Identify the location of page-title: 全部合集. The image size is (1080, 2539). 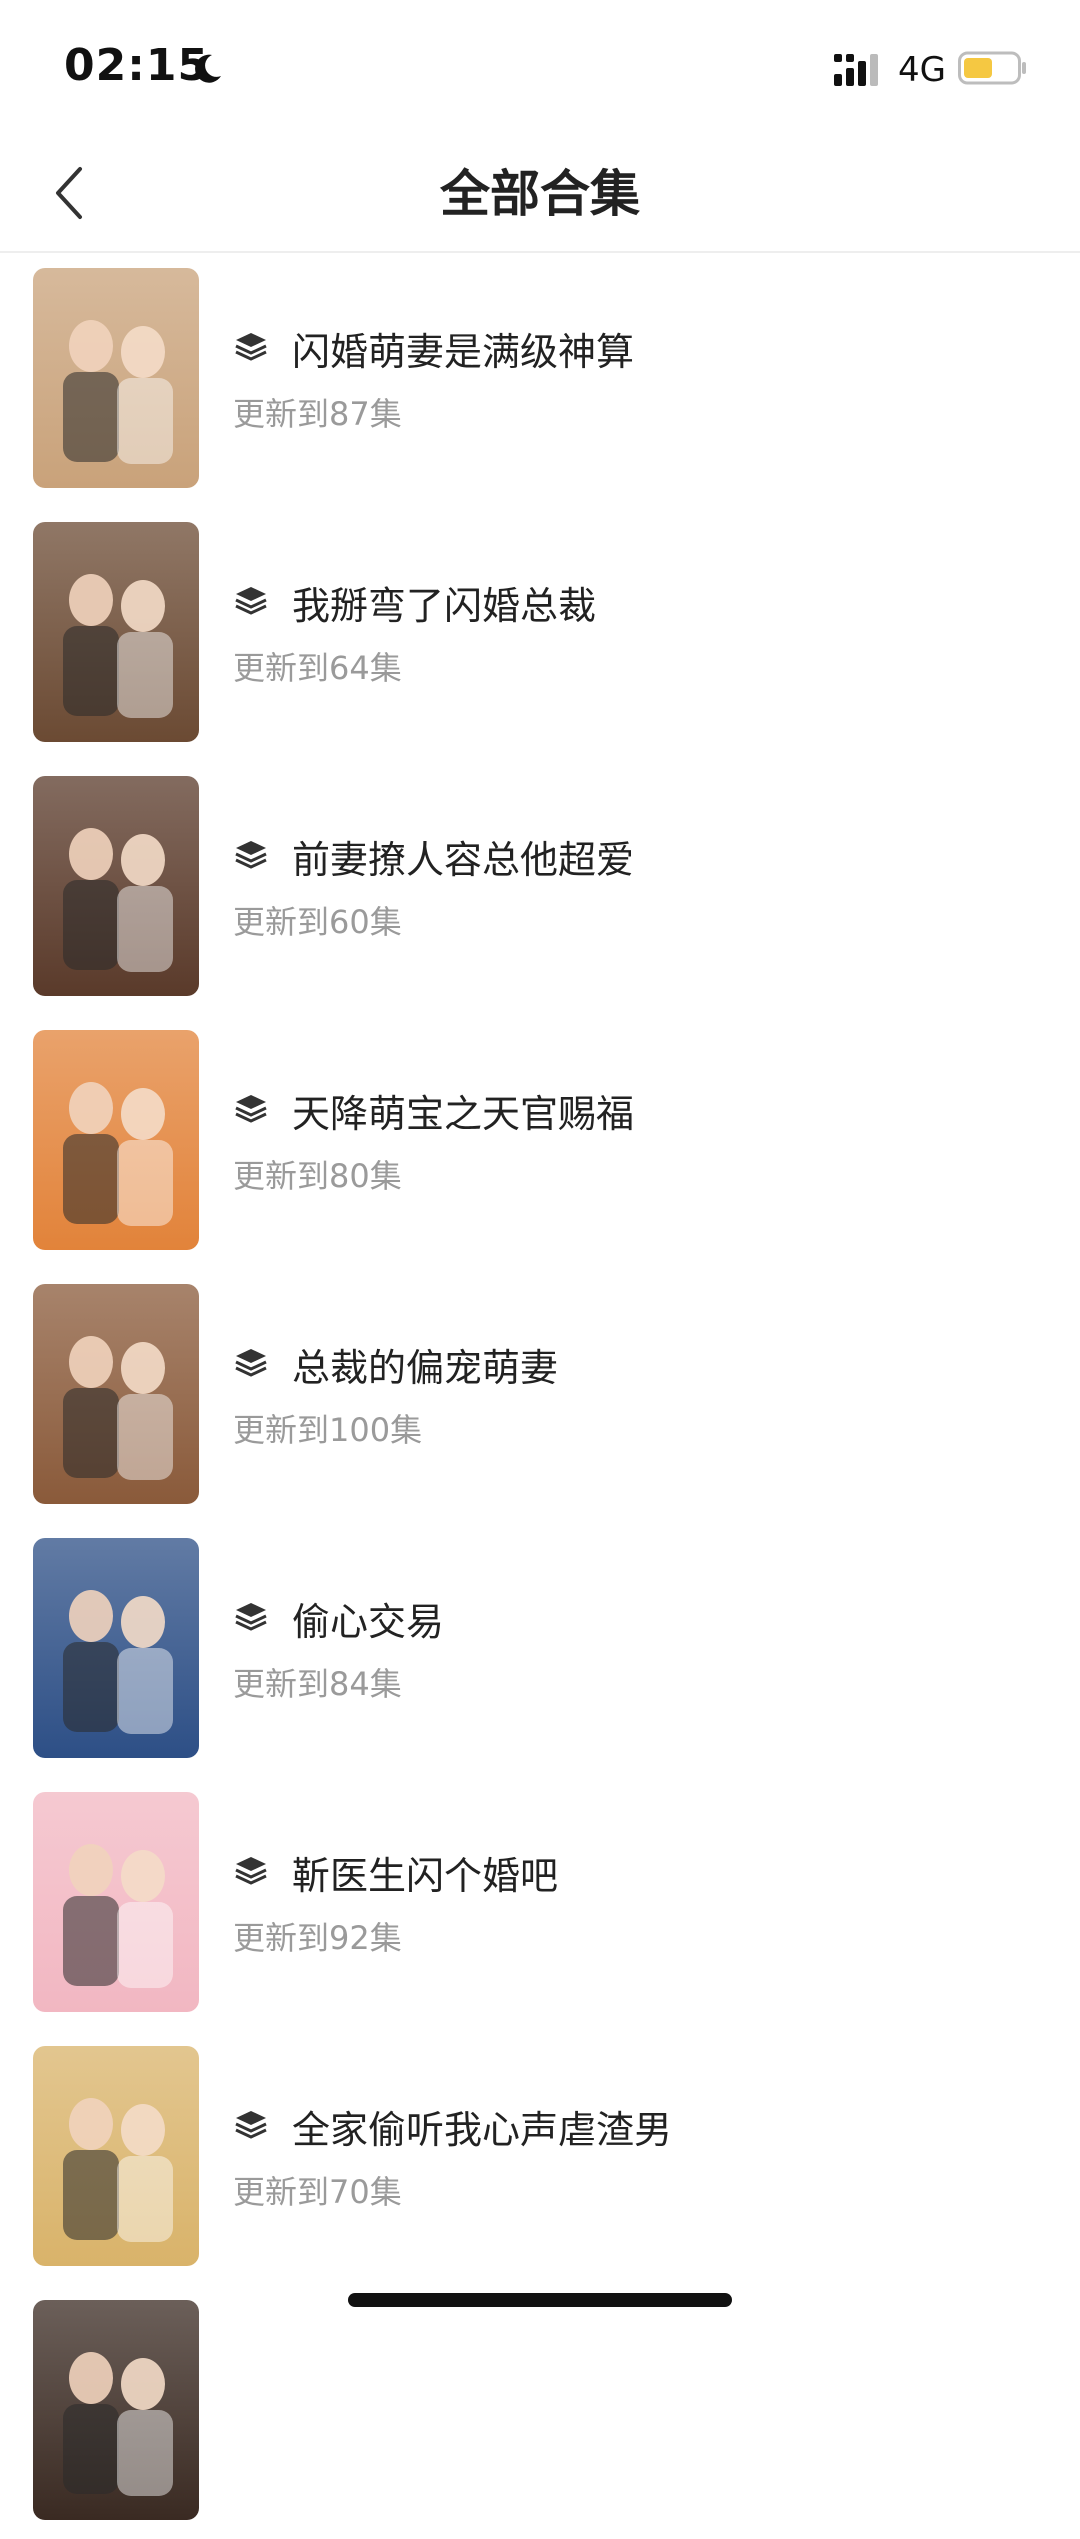
(540, 194).